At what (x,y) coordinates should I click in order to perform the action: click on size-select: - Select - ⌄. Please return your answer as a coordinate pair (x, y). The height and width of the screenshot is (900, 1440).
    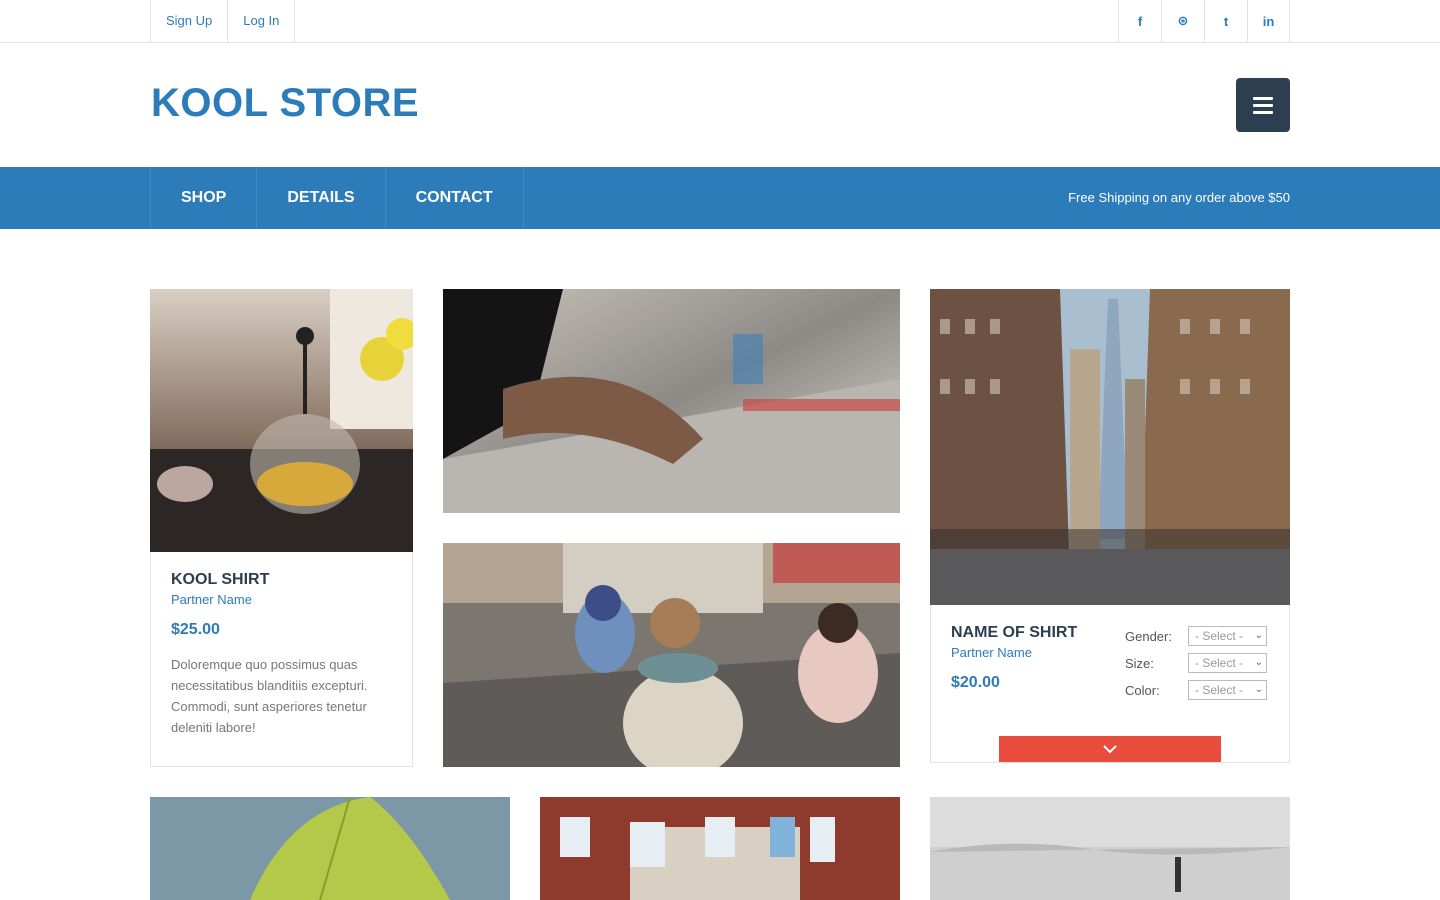
    Looking at the image, I should click on (1227, 663).